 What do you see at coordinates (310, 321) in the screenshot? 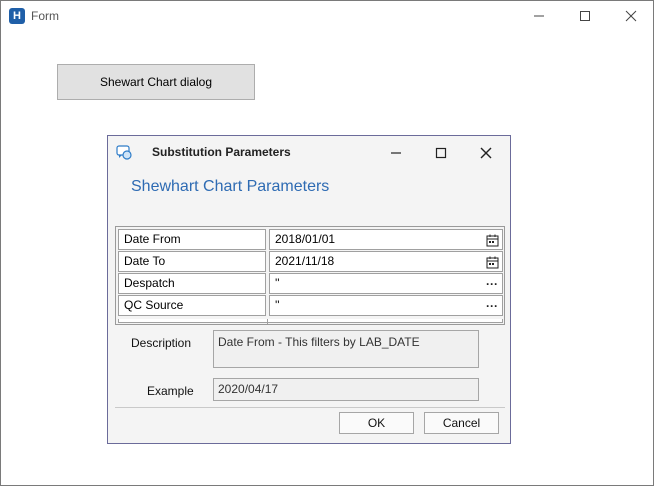
I see `grid-empty-row` at bounding box center [310, 321].